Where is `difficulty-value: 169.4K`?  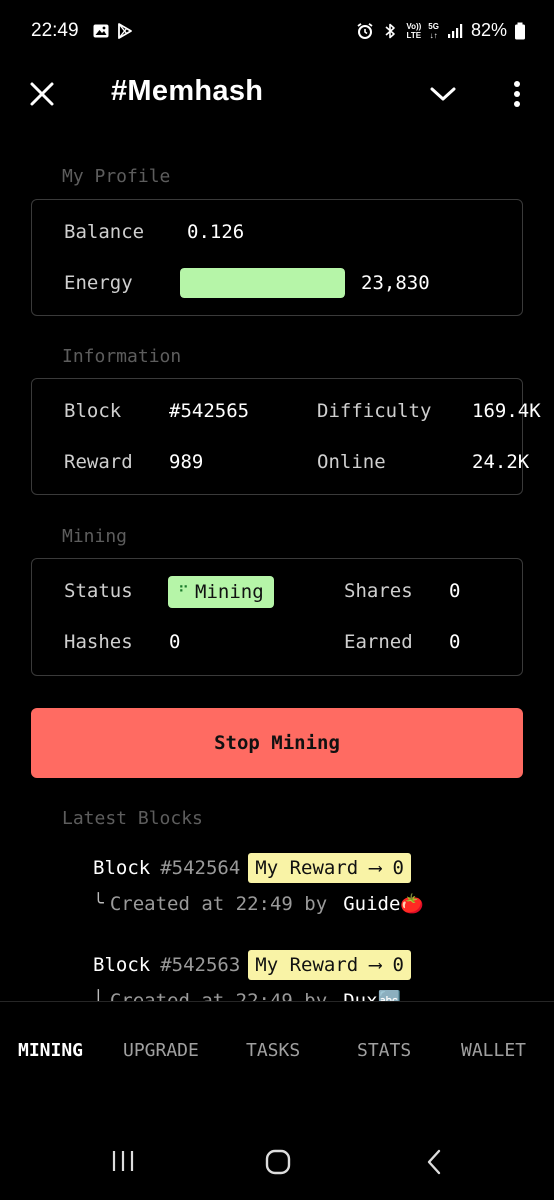
difficulty-value: 169.4K is located at coordinates (506, 411).